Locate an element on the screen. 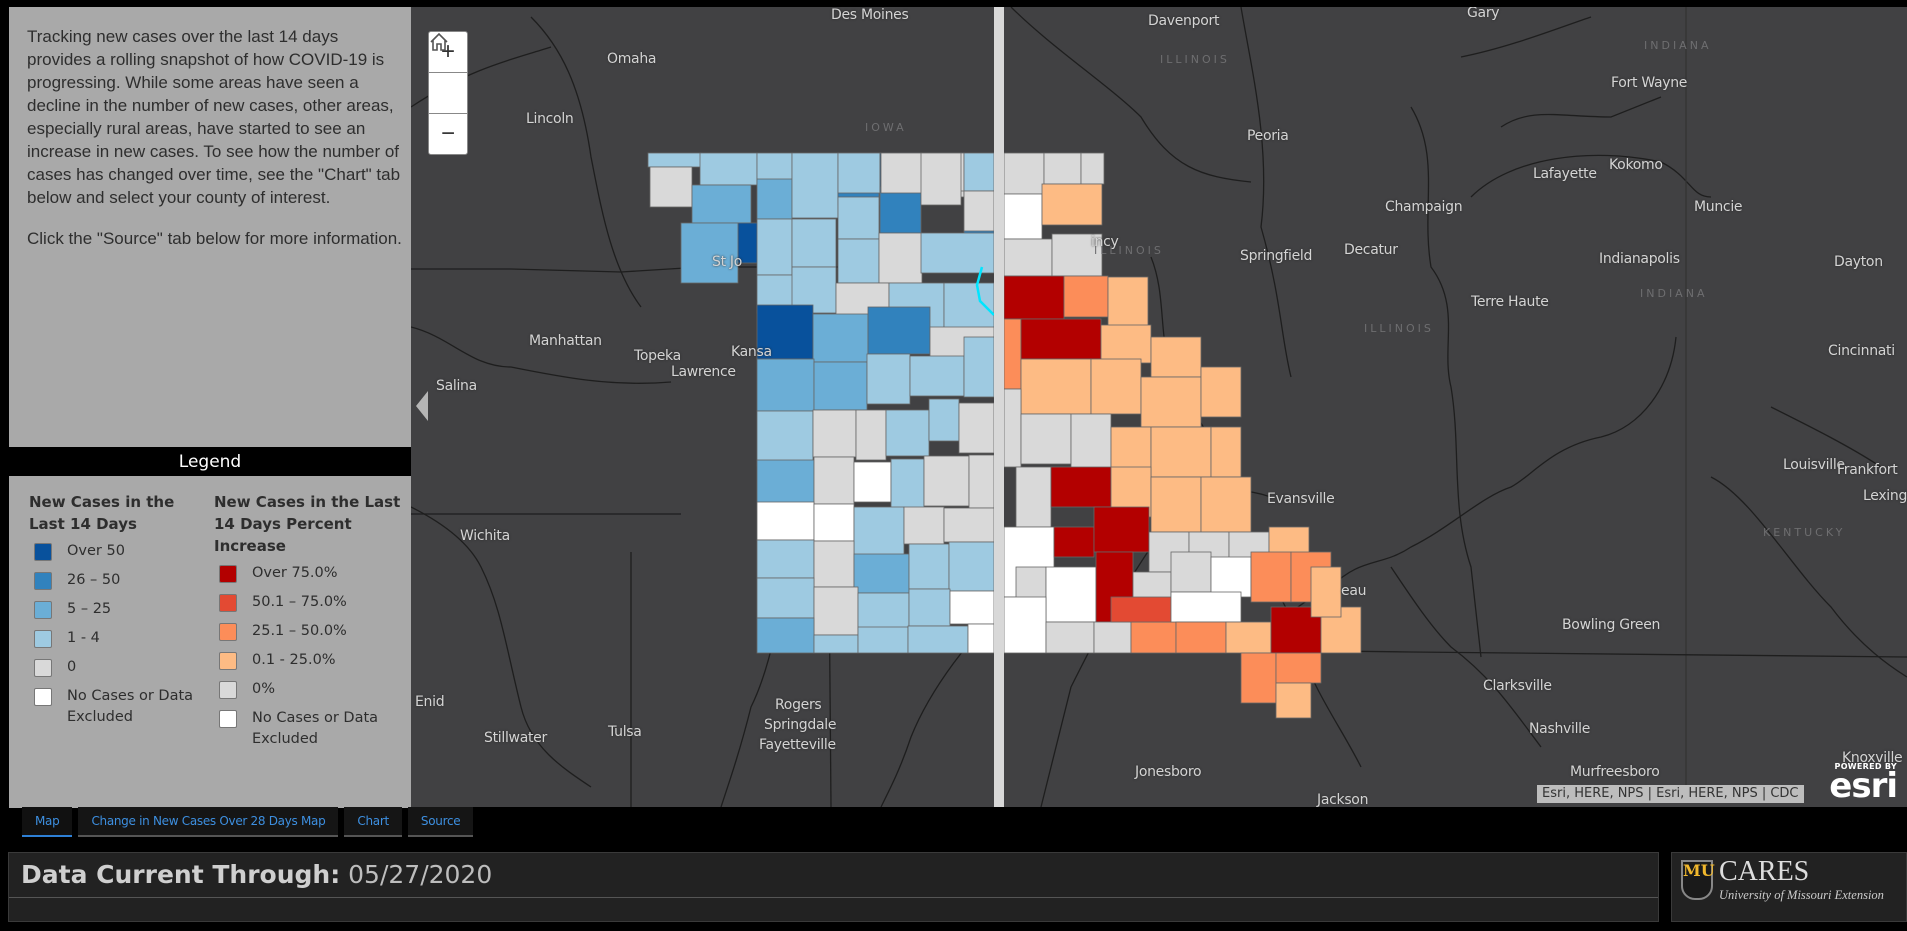 Image resolution: width=1907 pixels, height=931 pixels. zoom-out-button: − is located at coordinates (448, 134).